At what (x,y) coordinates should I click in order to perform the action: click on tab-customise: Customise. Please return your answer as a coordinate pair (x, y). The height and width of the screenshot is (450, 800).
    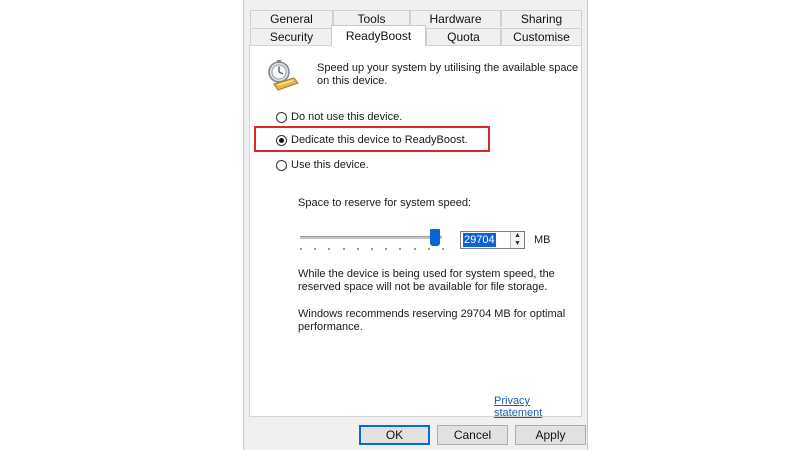
    Looking at the image, I should click on (541, 36).